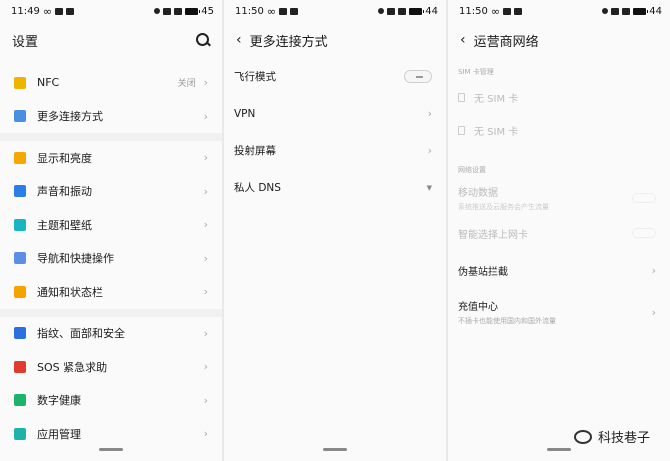 This screenshot has height=461, width=670. Describe the element at coordinates (582, 436) in the screenshot. I see `wechat-icon` at that location.